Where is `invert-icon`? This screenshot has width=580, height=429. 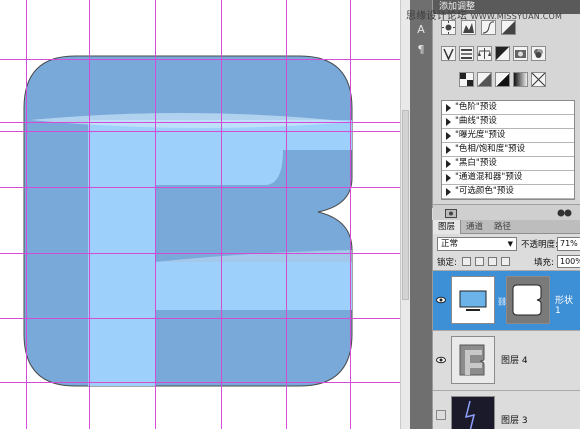
invert-icon is located at coordinates (466, 79).